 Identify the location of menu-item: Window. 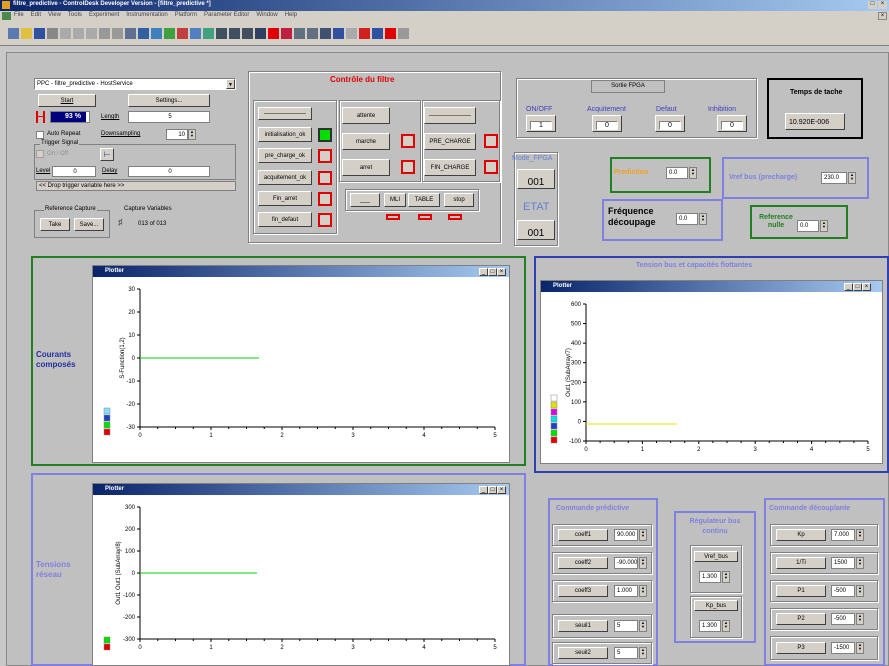
(266, 15).